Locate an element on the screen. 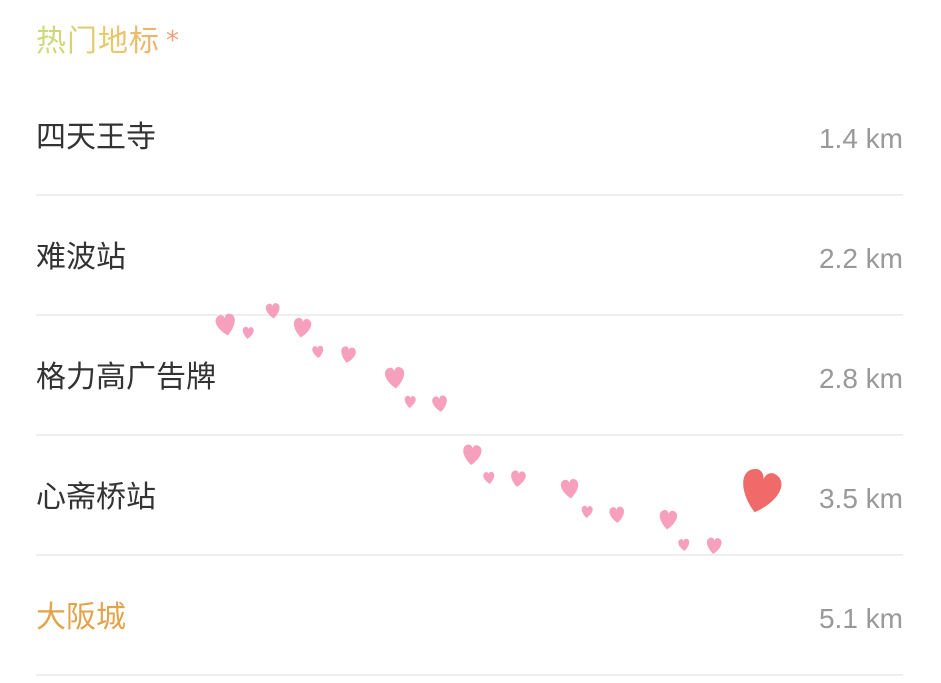  landmark-distance: 2.8 km is located at coordinates (860, 378).